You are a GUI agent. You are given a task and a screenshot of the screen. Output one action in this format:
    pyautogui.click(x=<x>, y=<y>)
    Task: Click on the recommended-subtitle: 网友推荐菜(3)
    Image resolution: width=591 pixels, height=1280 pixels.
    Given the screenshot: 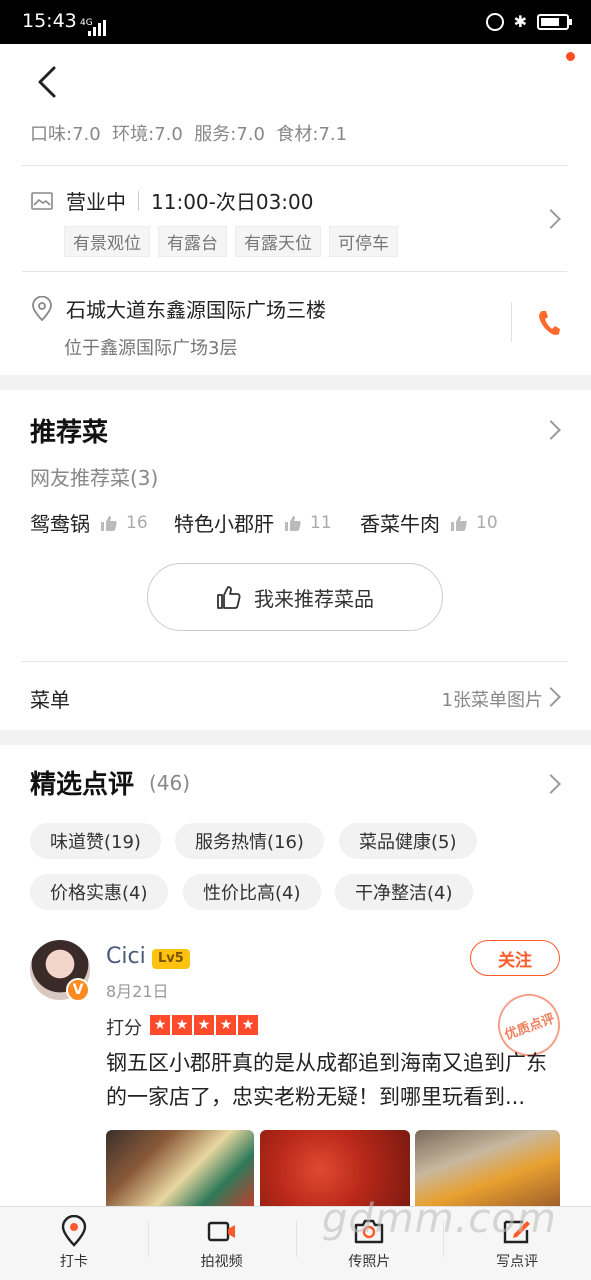 What is the action you would take?
    pyautogui.click(x=94, y=478)
    